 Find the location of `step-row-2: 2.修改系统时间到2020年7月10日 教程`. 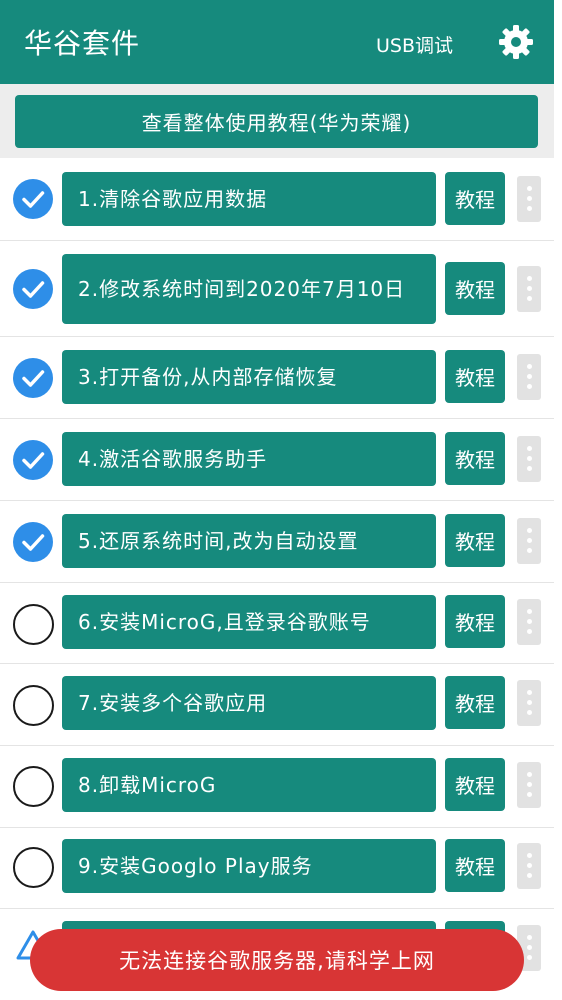

step-row-2: 2.修改系统时间到2020年7月10日 教程 is located at coordinates (277, 288).